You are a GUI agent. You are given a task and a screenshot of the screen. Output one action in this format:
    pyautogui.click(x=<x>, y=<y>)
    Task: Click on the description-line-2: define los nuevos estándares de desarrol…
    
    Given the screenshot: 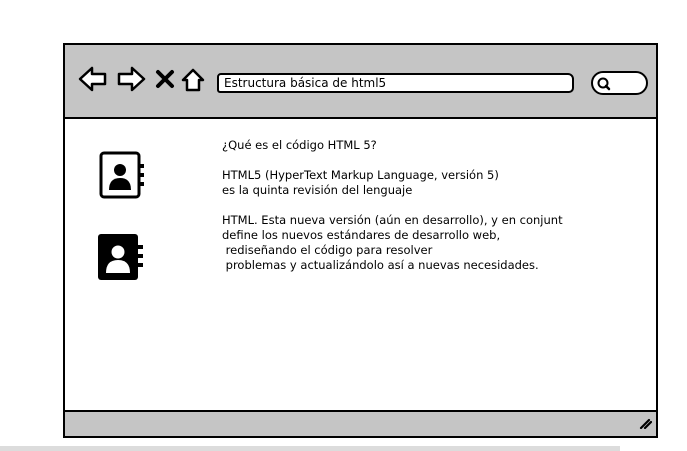 What is the action you would take?
    pyautogui.click(x=361, y=235)
    